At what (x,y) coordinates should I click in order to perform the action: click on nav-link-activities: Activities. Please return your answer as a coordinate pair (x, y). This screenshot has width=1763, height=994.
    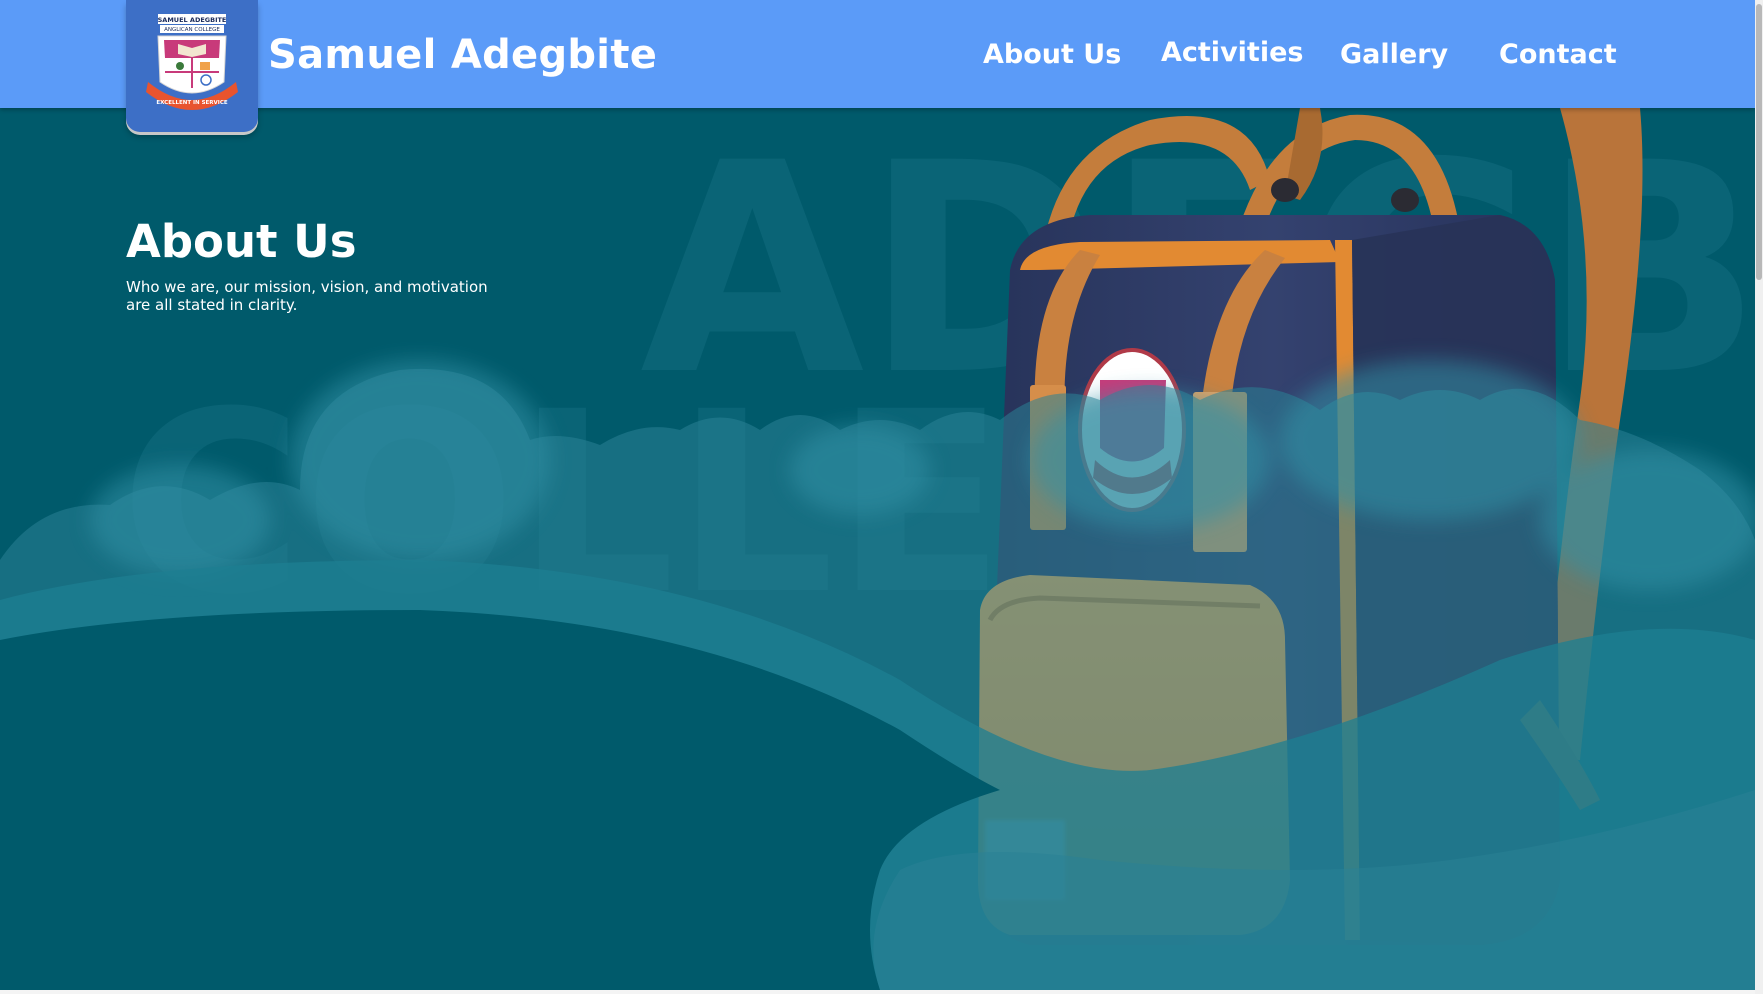
    Looking at the image, I should click on (1232, 52).